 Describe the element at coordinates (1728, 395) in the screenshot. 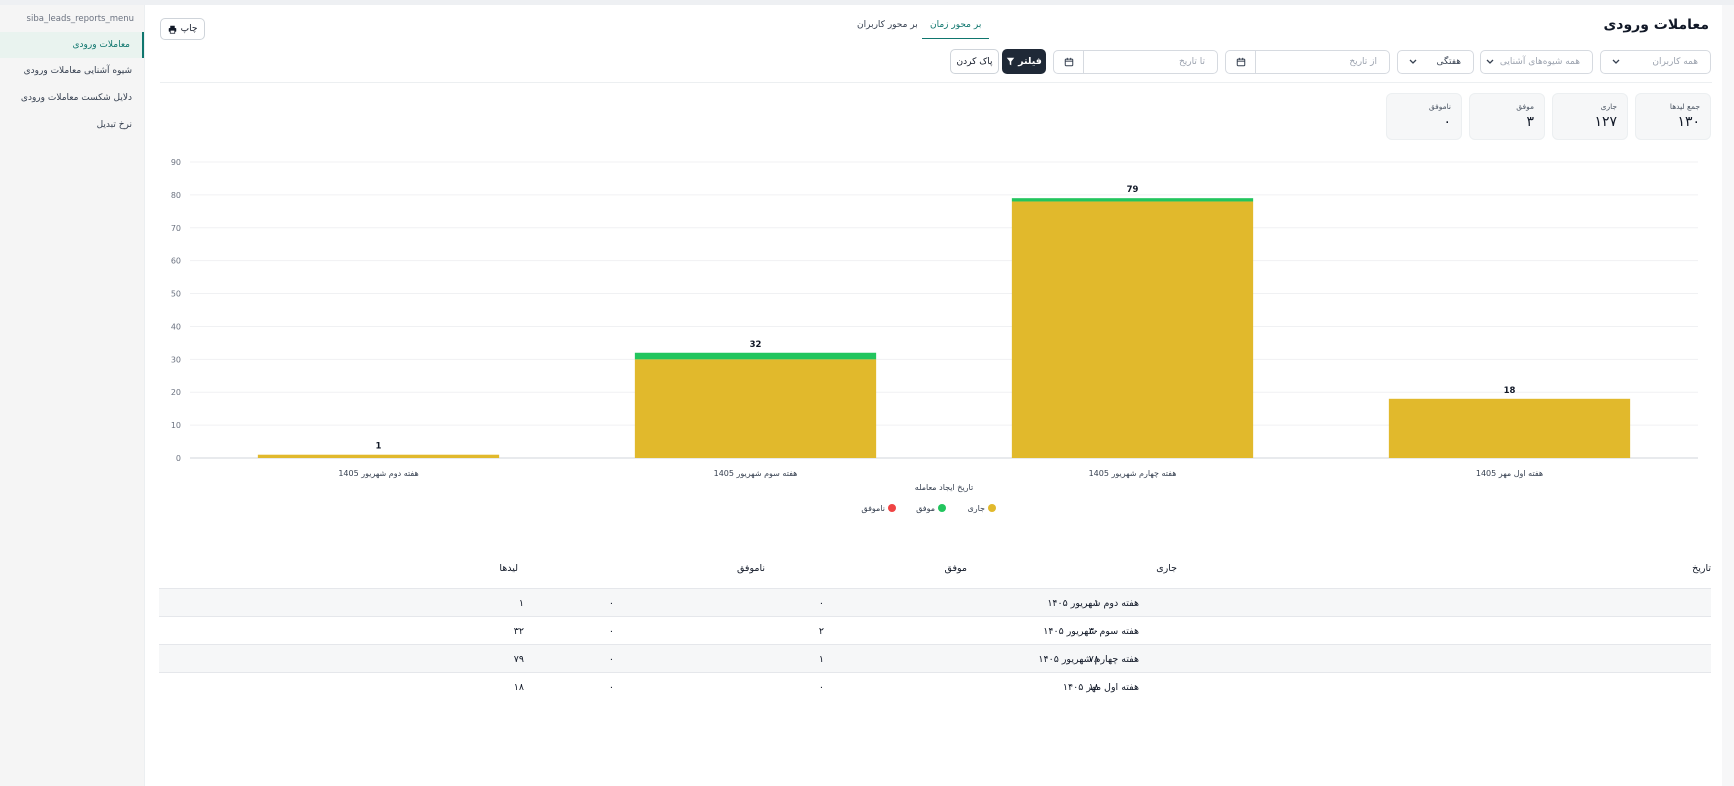

I see `scrollbar-track` at that location.